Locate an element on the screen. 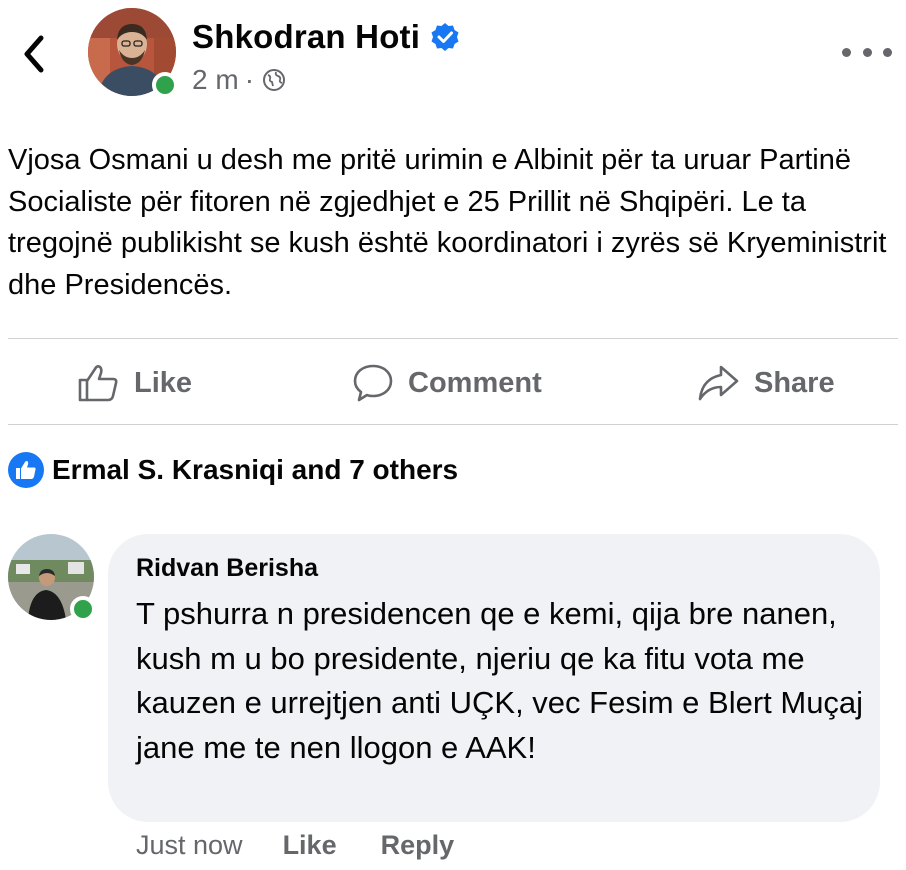 Image resolution: width=906 pixels, height=870 pixels. post-time: 2 m is located at coordinates (215, 80).